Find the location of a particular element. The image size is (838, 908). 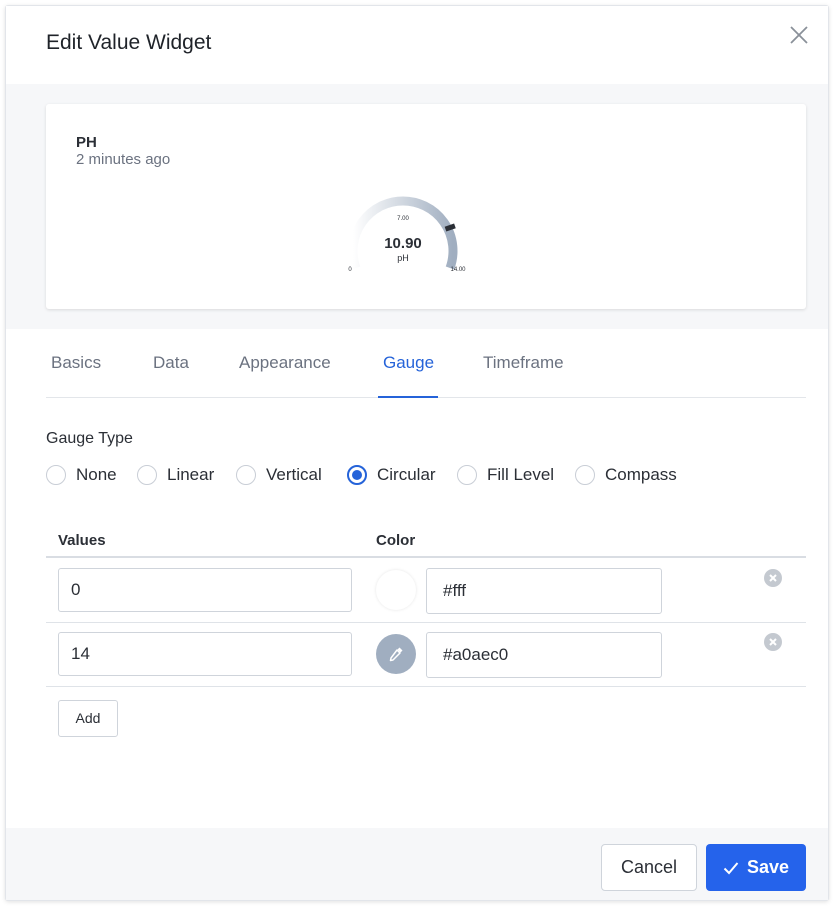

dialog-footer: Cancel Save is located at coordinates (417, 864).